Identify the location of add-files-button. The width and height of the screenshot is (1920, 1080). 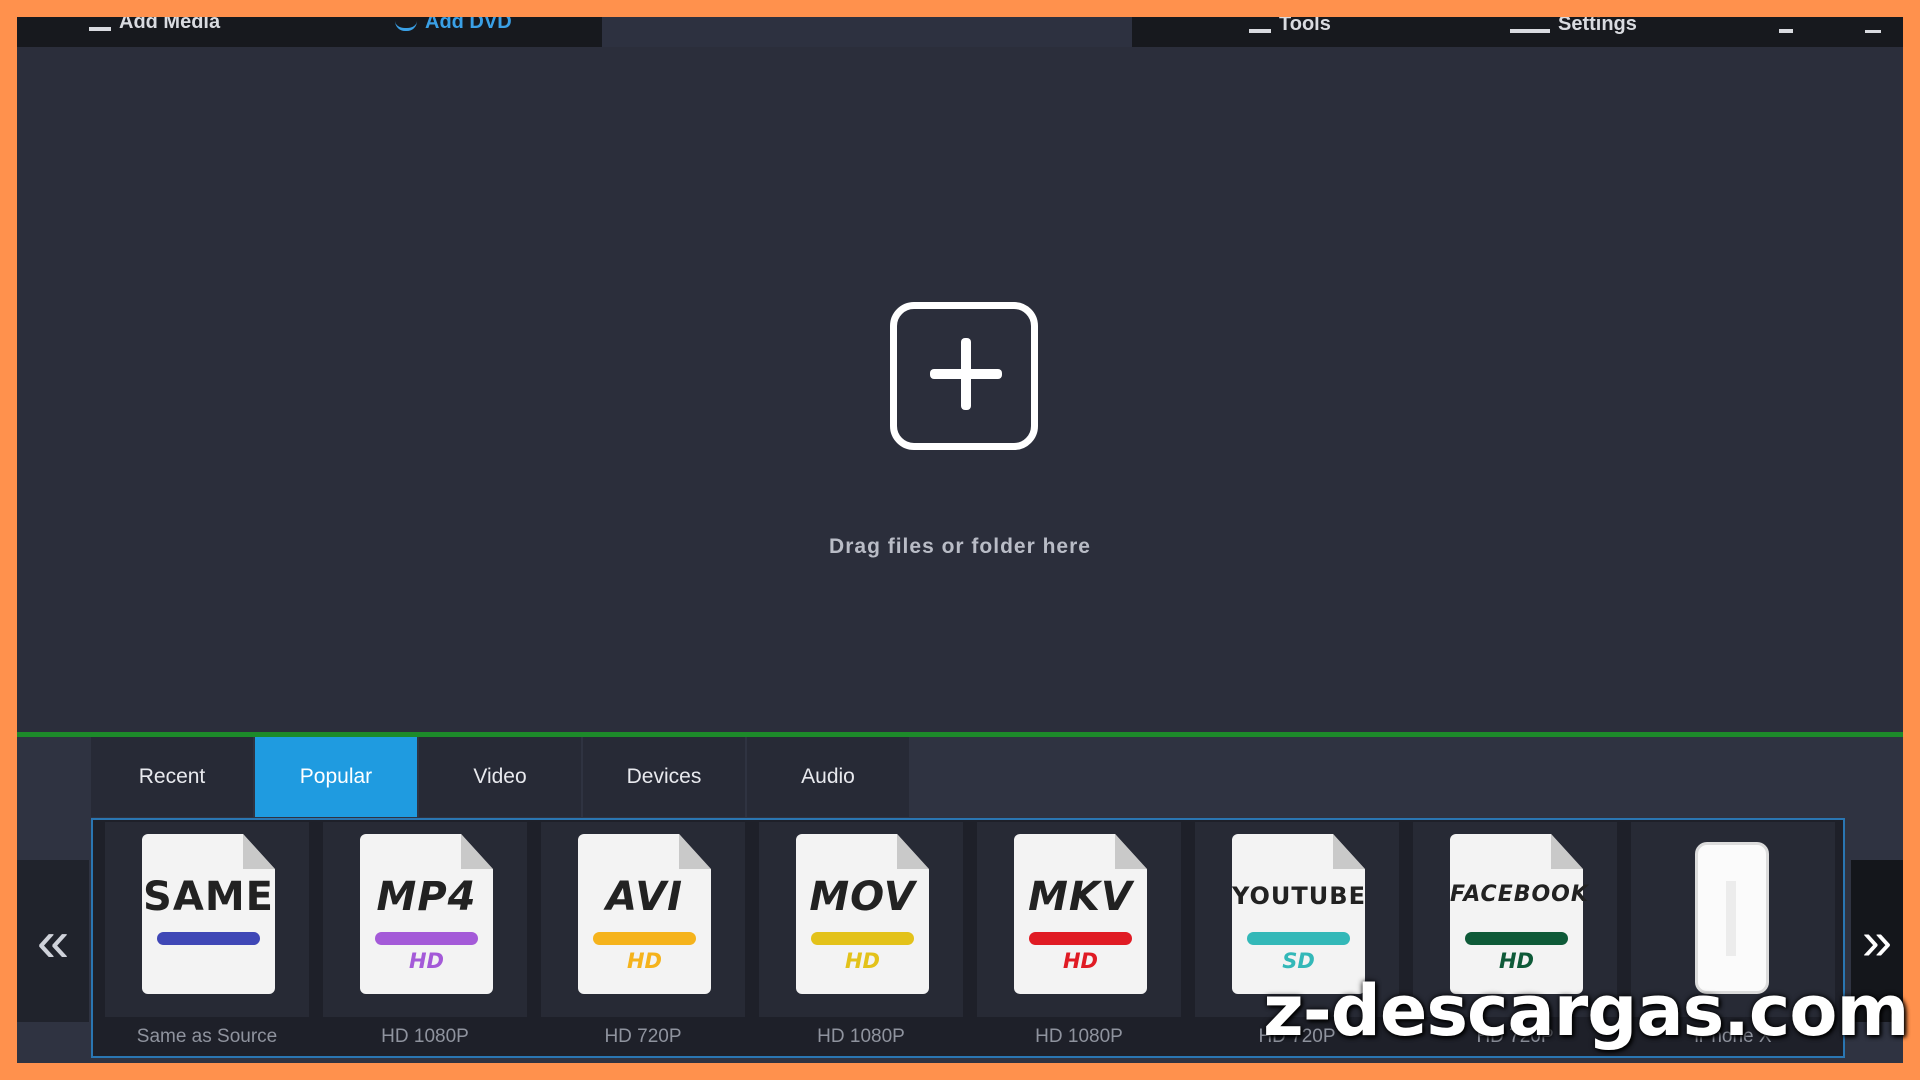
(964, 376).